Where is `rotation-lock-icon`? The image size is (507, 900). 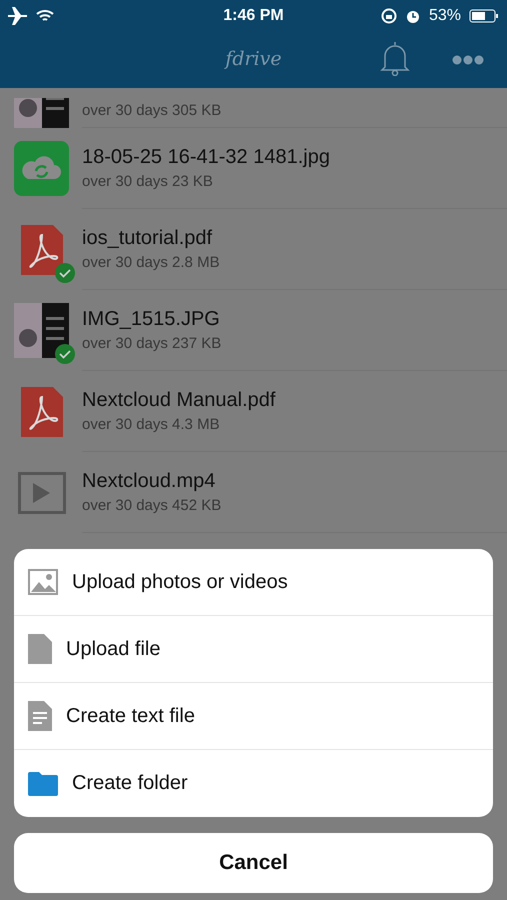
rotation-lock-icon is located at coordinates (388, 16).